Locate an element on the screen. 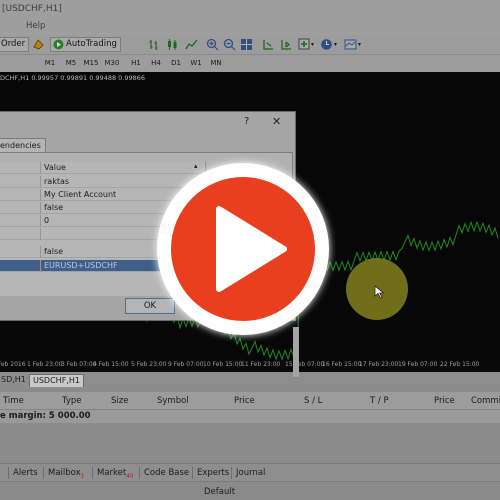 The image size is (500, 500). new-order-button: Order is located at coordinates (15, 44).